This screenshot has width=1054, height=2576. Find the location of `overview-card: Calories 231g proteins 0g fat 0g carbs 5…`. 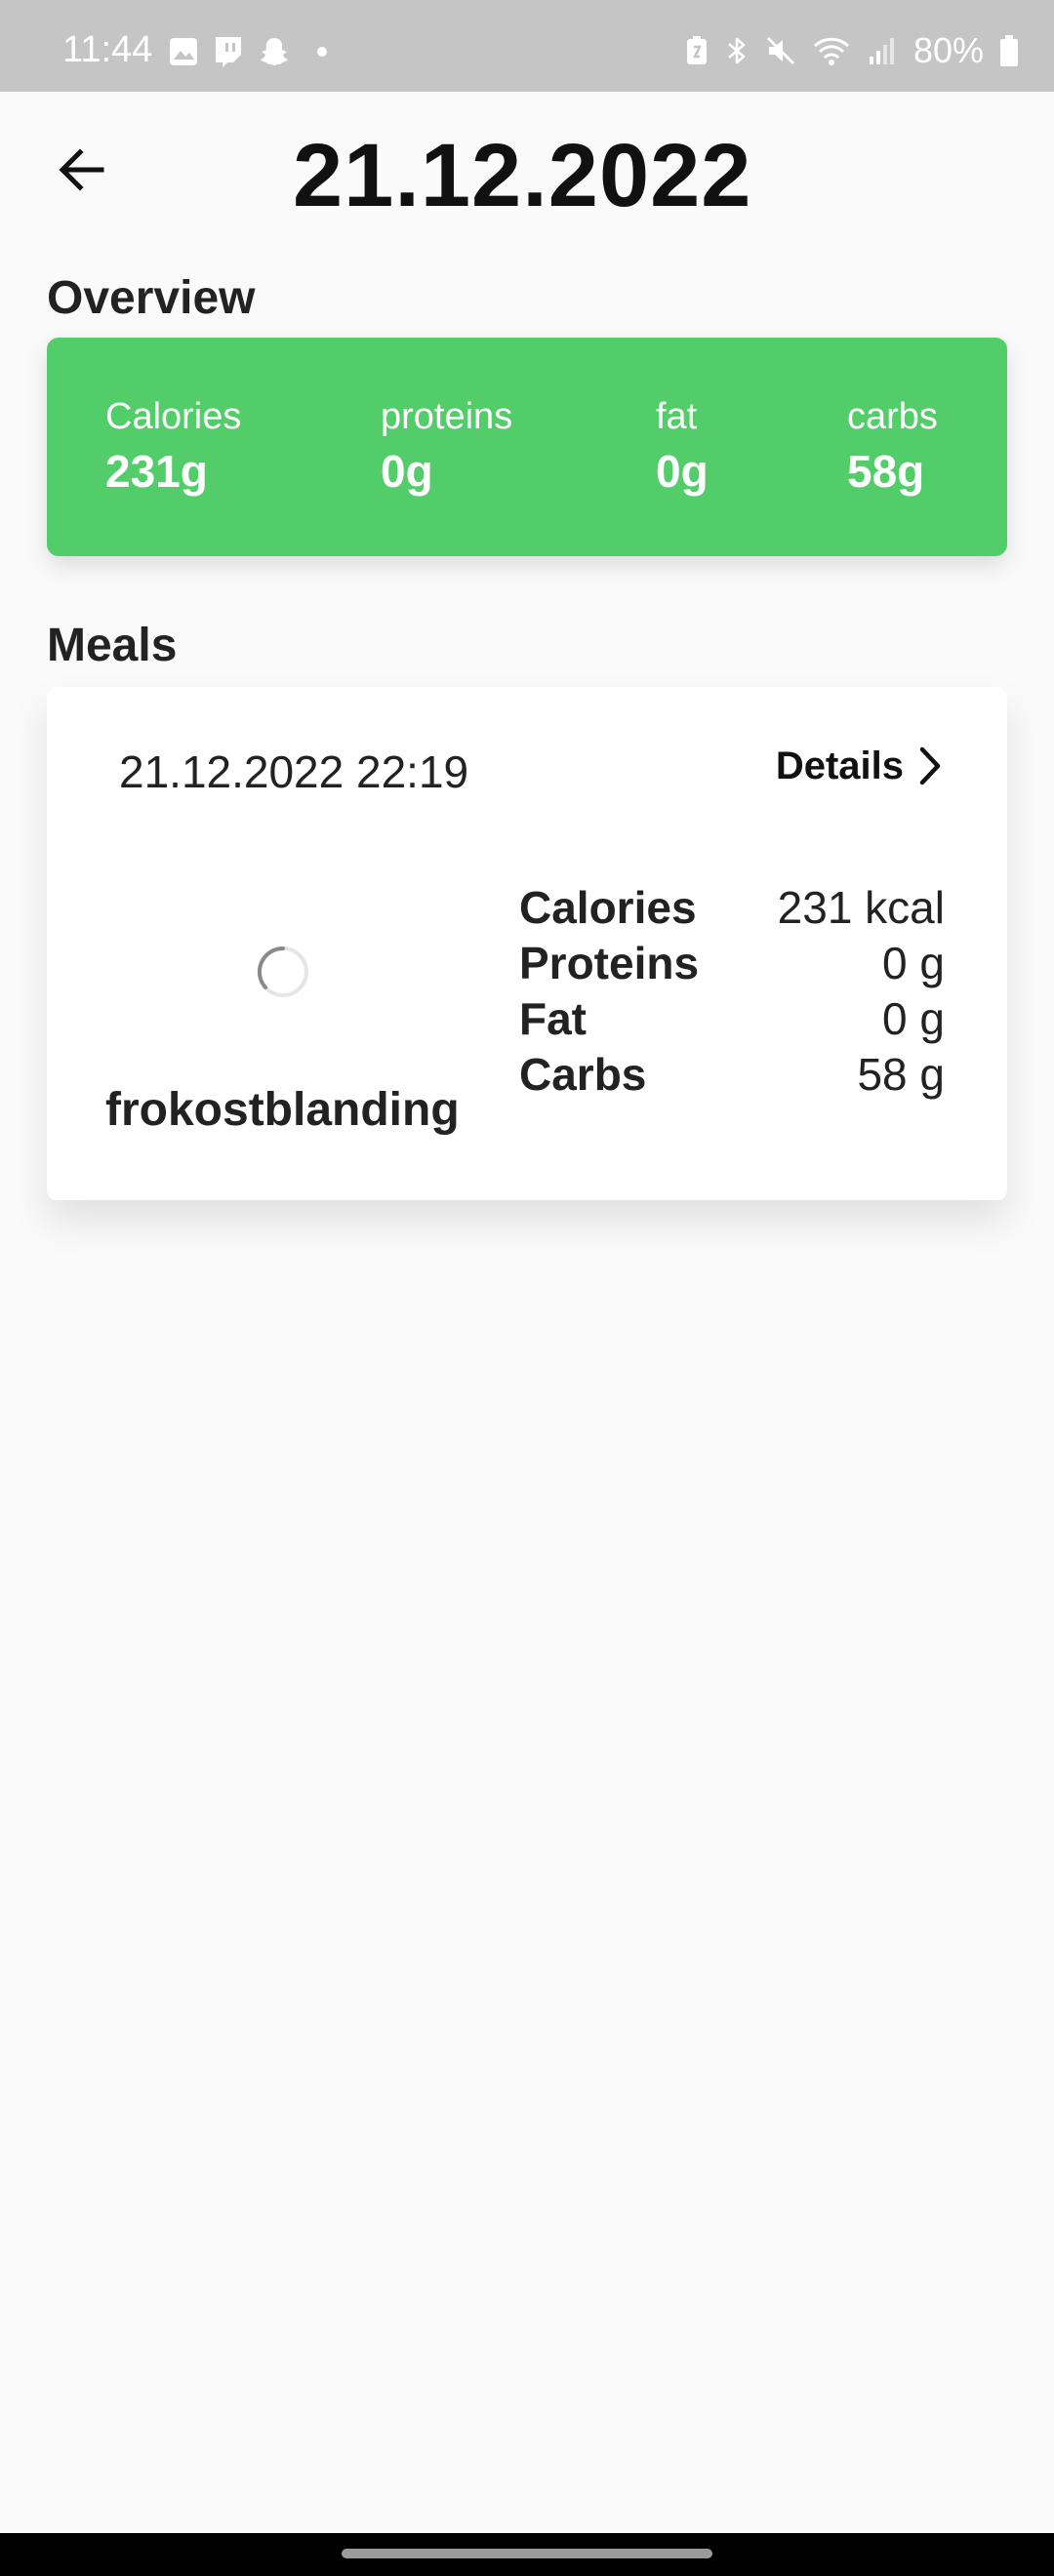

overview-card: Calories 231g proteins 0g fat 0g carbs 5… is located at coordinates (527, 447).